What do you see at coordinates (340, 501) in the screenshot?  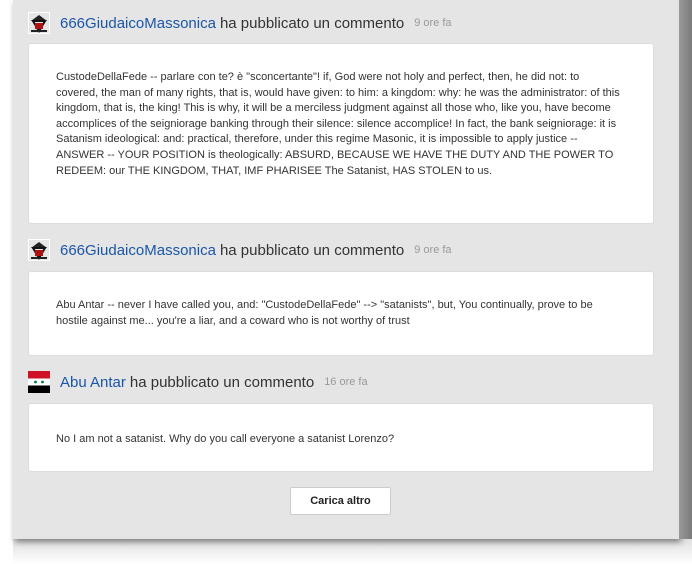 I see `load-more-button: Carica altro` at bounding box center [340, 501].